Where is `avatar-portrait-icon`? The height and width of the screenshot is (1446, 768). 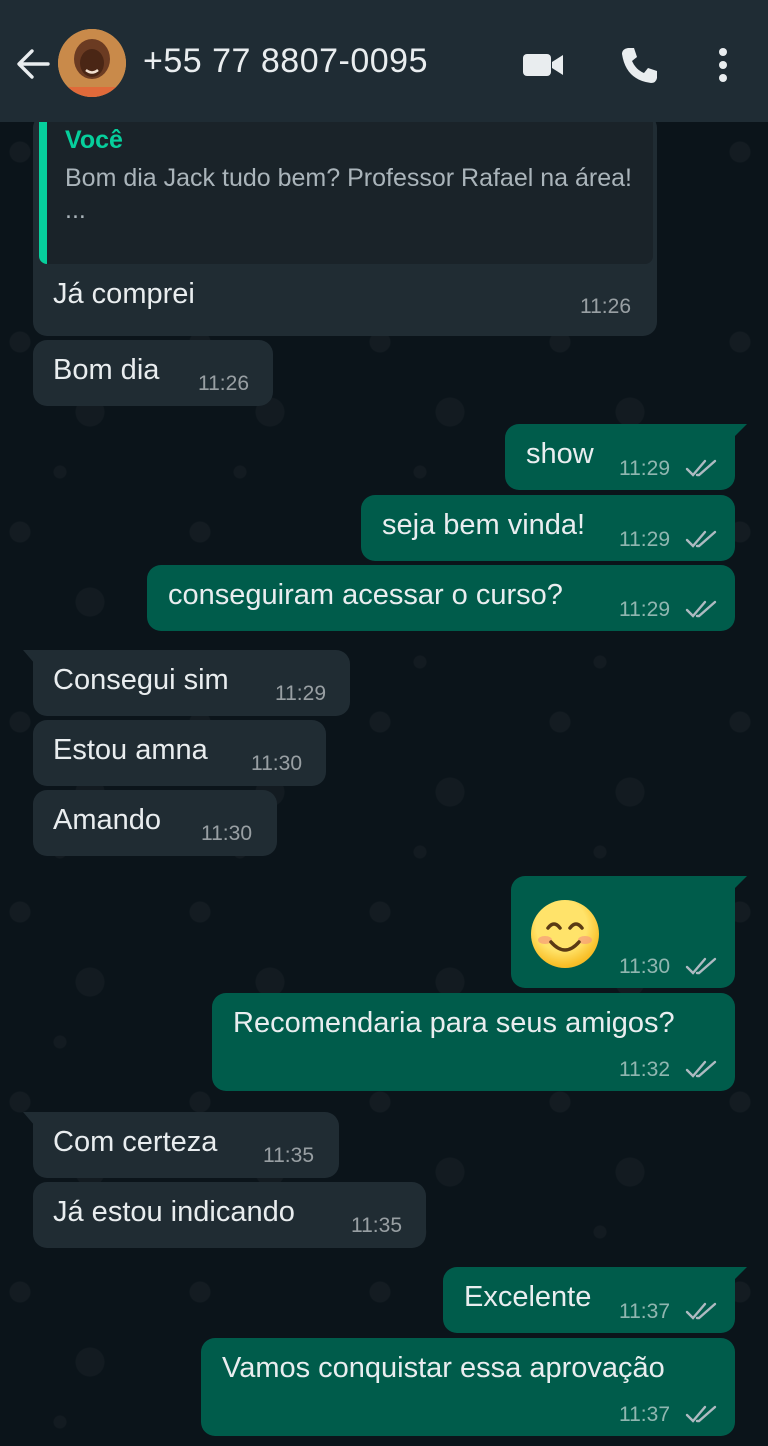
avatar-portrait-icon is located at coordinates (92, 63).